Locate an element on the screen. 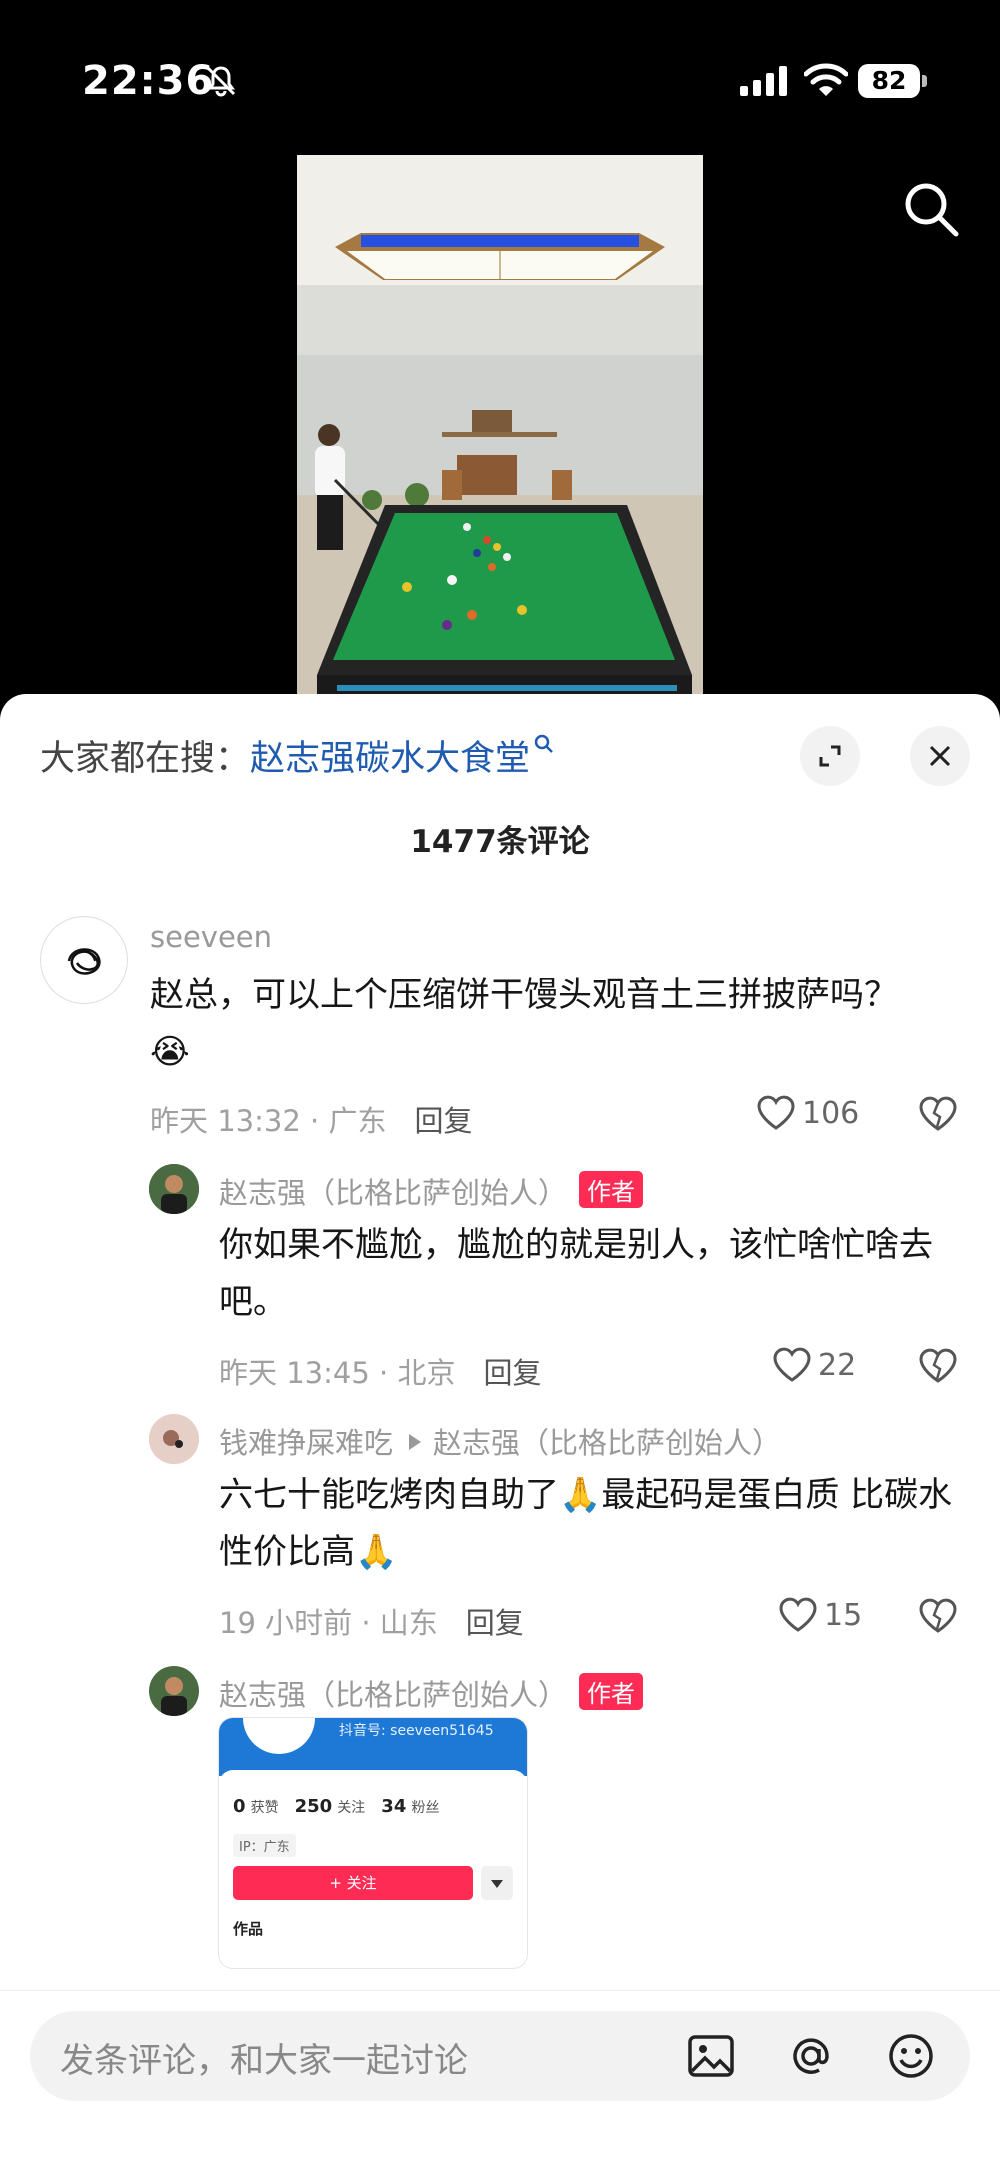  hot-search-label: 大家都在搜： is located at coordinates (145, 759).